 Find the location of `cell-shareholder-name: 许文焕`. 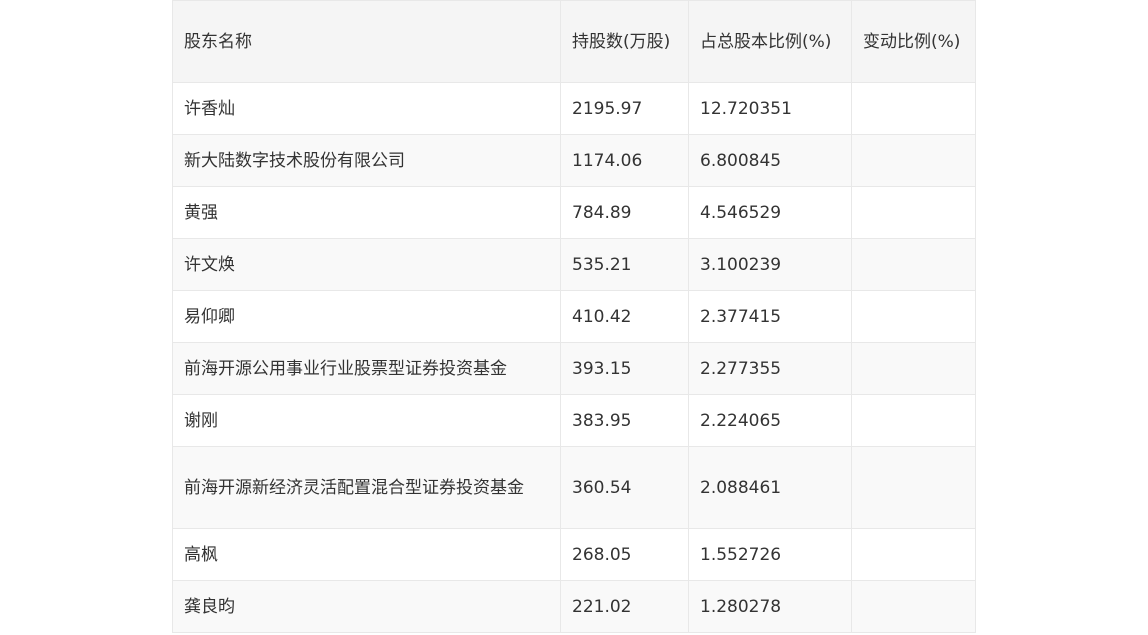

cell-shareholder-name: 许文焕 is located at coordinates (366, 264).